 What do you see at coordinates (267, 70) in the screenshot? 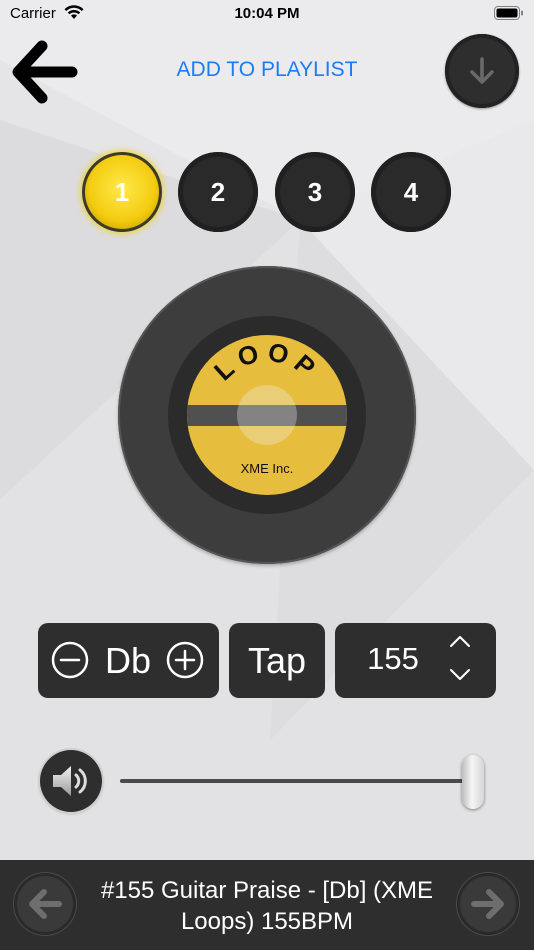
I see `add-to-playlist-button: ADD TO PLAYLIST` at bounding box center [267, 70].